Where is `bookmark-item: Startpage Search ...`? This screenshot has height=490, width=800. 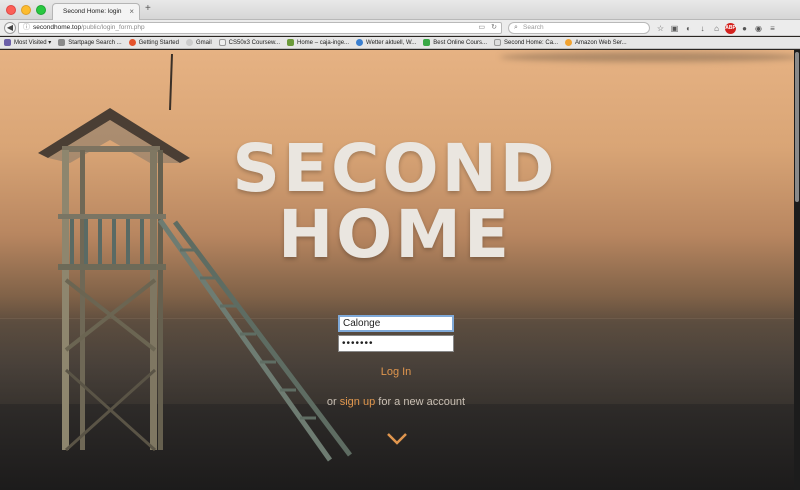 bookmark-item: Startpage Search ... is located at coordinates (90, 42).